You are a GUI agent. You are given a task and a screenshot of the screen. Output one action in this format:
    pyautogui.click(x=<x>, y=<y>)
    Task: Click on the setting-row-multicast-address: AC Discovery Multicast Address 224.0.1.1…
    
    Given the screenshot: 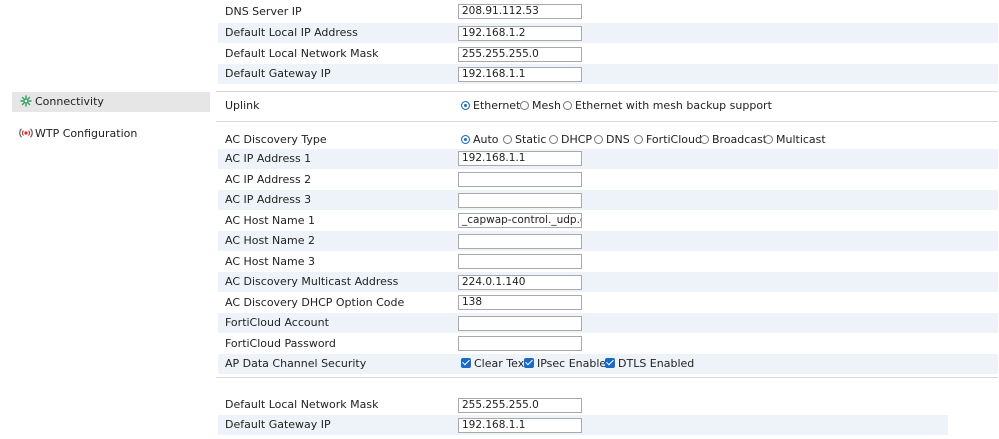 What is the action you would take?
    pyautogui.click(x=608, y=282)
    